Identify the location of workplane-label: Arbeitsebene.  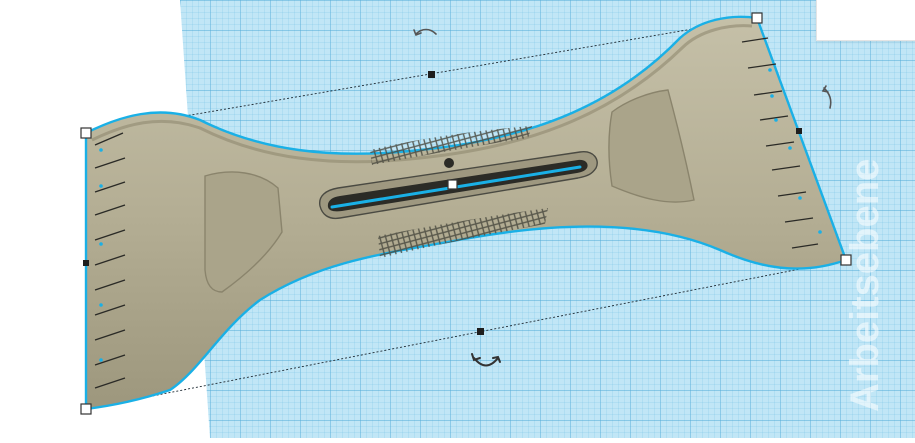
(865, 285).